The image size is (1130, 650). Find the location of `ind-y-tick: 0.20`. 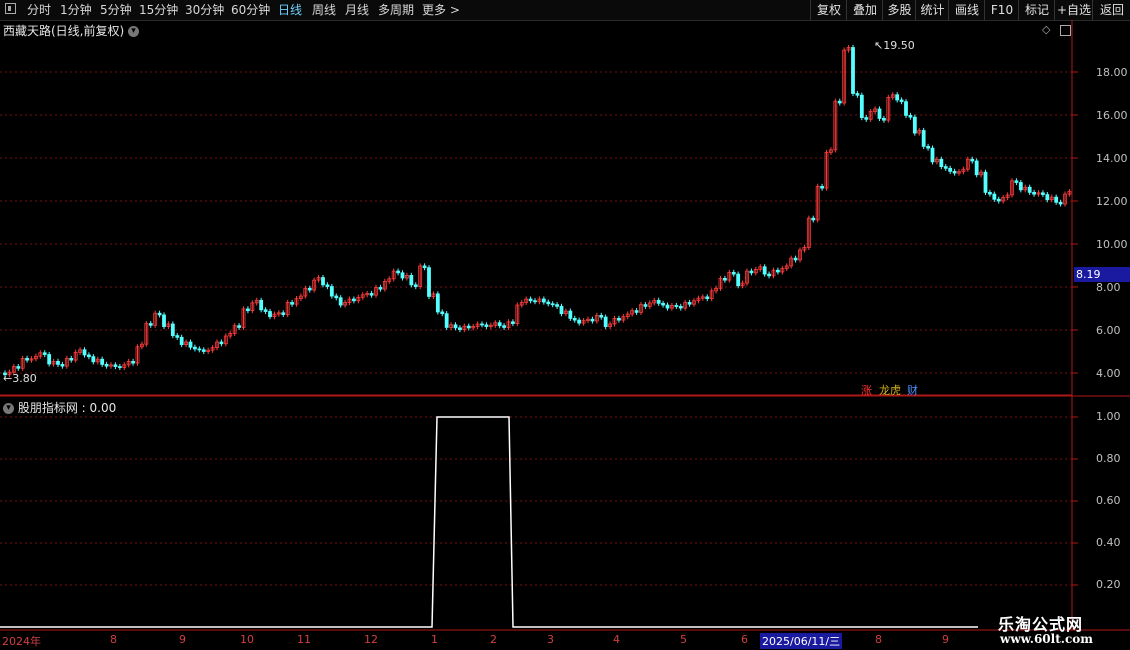

ind-y-tick: 0.20 is located at coordinates (1108, 584).